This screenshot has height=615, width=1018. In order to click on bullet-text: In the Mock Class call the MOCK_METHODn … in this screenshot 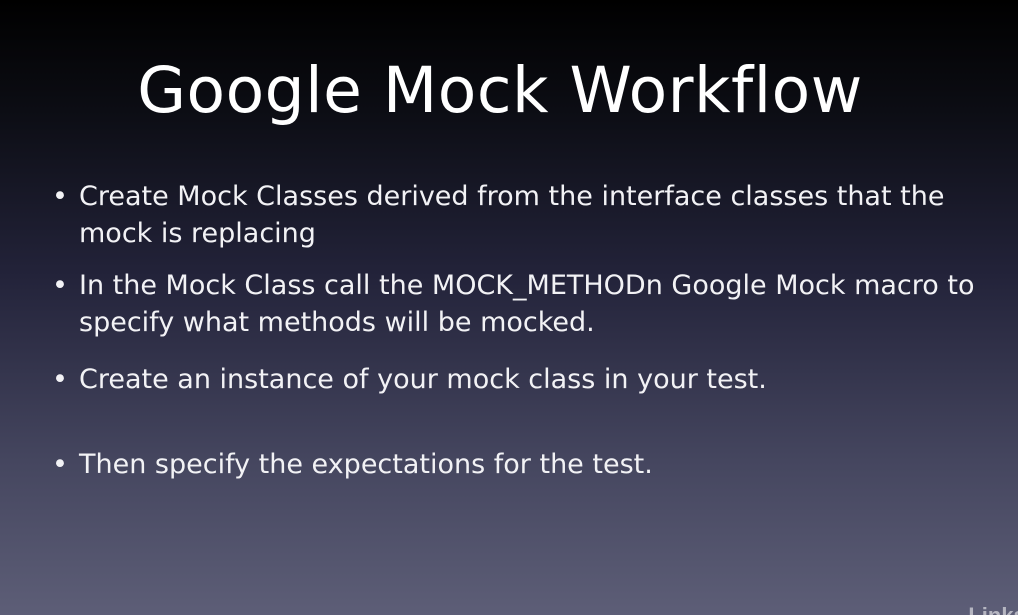, I will do `click(527, 304)`.